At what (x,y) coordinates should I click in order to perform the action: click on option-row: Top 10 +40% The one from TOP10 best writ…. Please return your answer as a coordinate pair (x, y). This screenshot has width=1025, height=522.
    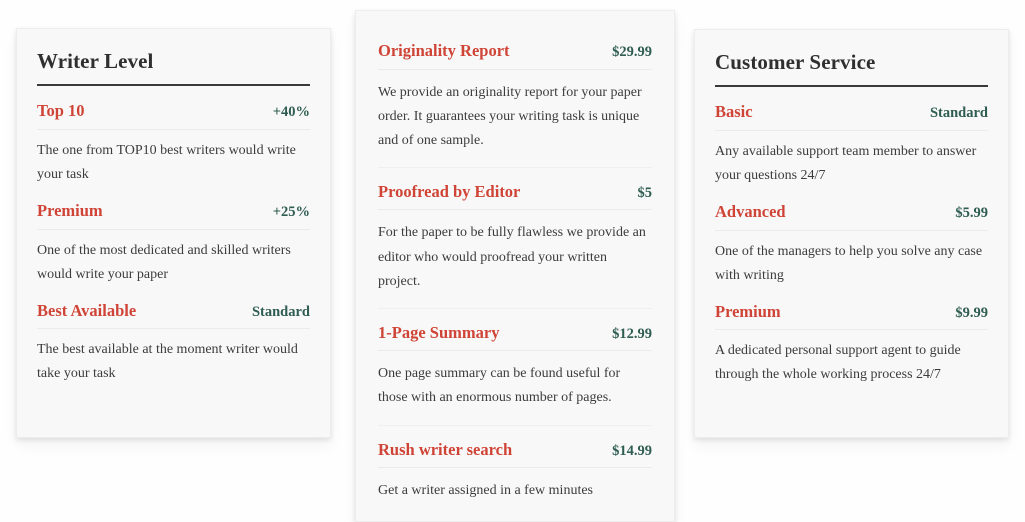
    Looking at the image, I should click on (173, 144).